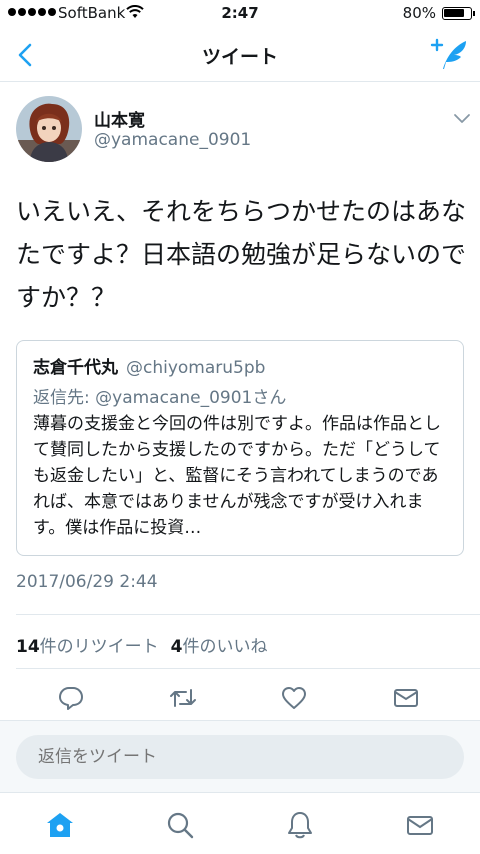 This screenshot has height=854, width=480. Describe the element at coordinates (240, 823) in the screenshot. I see `tab-bar` at that location.